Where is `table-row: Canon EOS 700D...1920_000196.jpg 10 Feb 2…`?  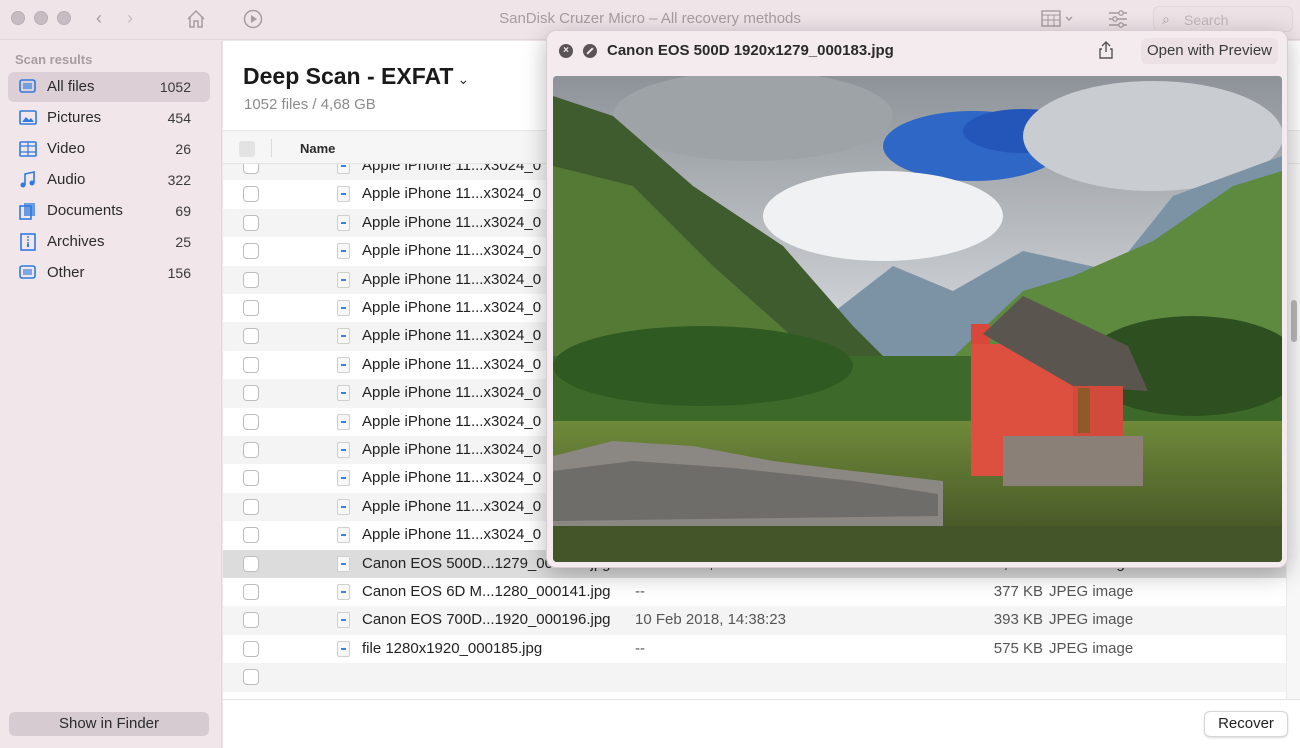
table-row: Canon EOS 700D...1920_000196.jpg 10 Feb 2… is located at coordinates (754, 620).